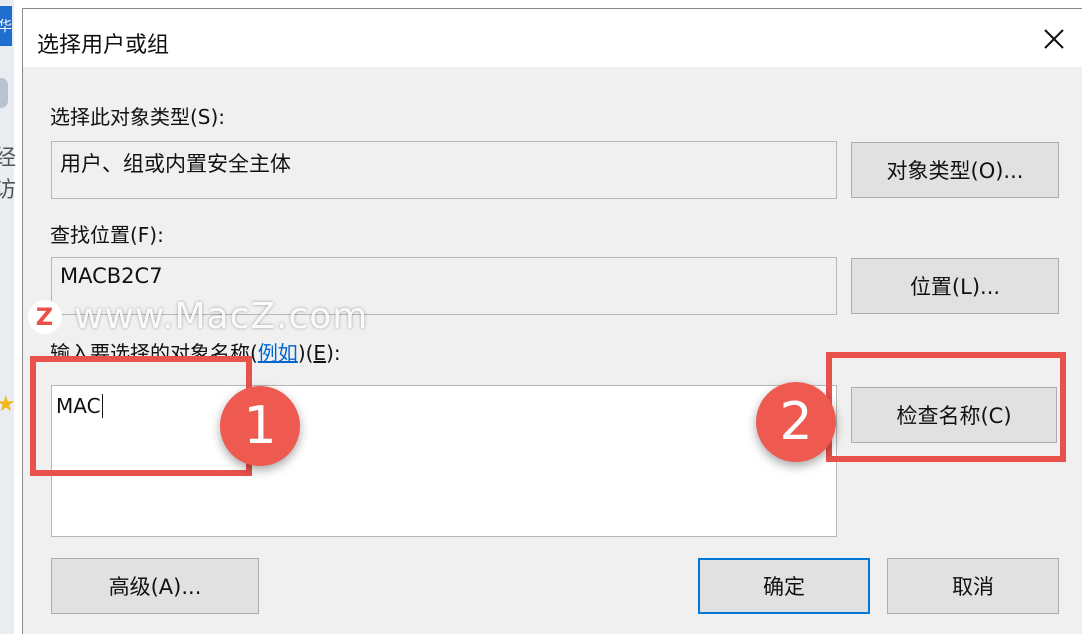 The height and width of the screenshot is (634, 1082). Describe the element at coordinates (784, 586) in the screenshot. I see `ok-button: 确定` at that location.